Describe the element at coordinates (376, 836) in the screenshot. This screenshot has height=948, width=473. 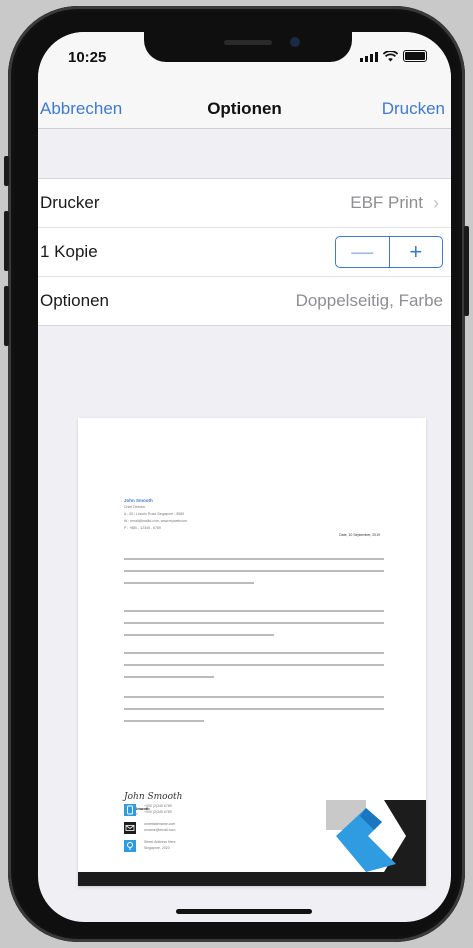
I see `letterhead-corner-graphic` at that location.